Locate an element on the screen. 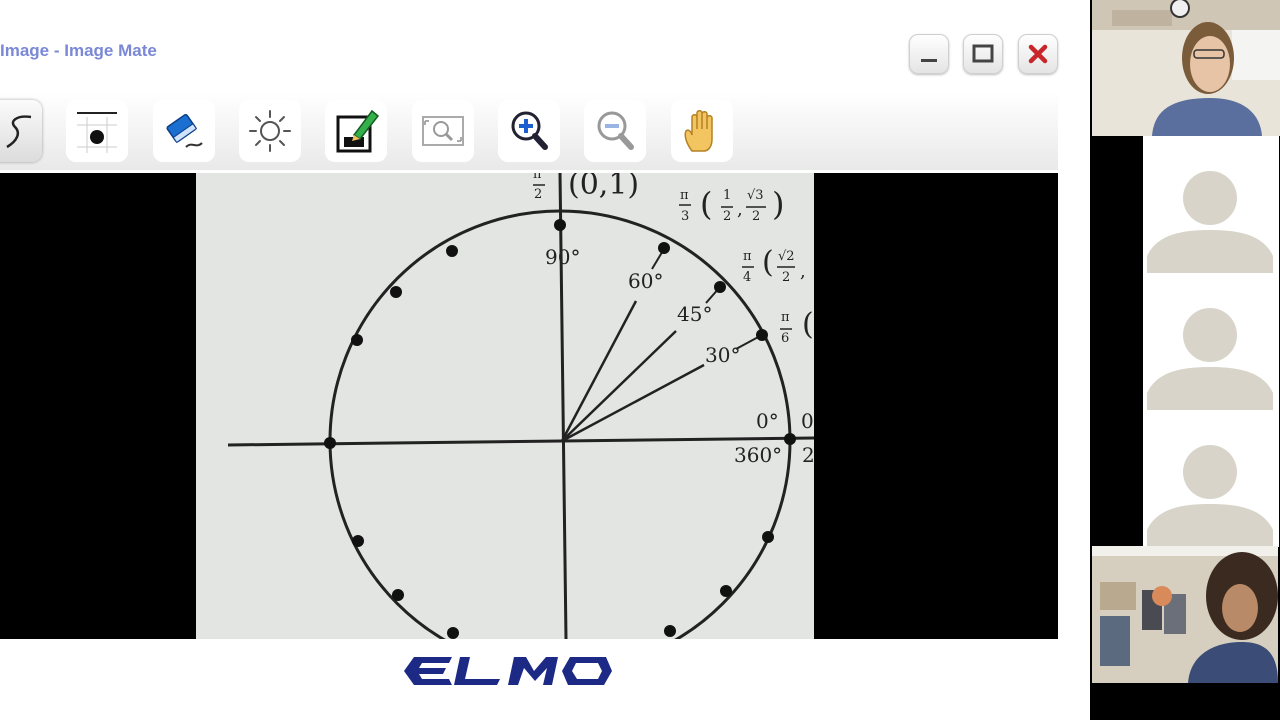  window-title: Image - Image Mate is located at coordinates (78, 50).